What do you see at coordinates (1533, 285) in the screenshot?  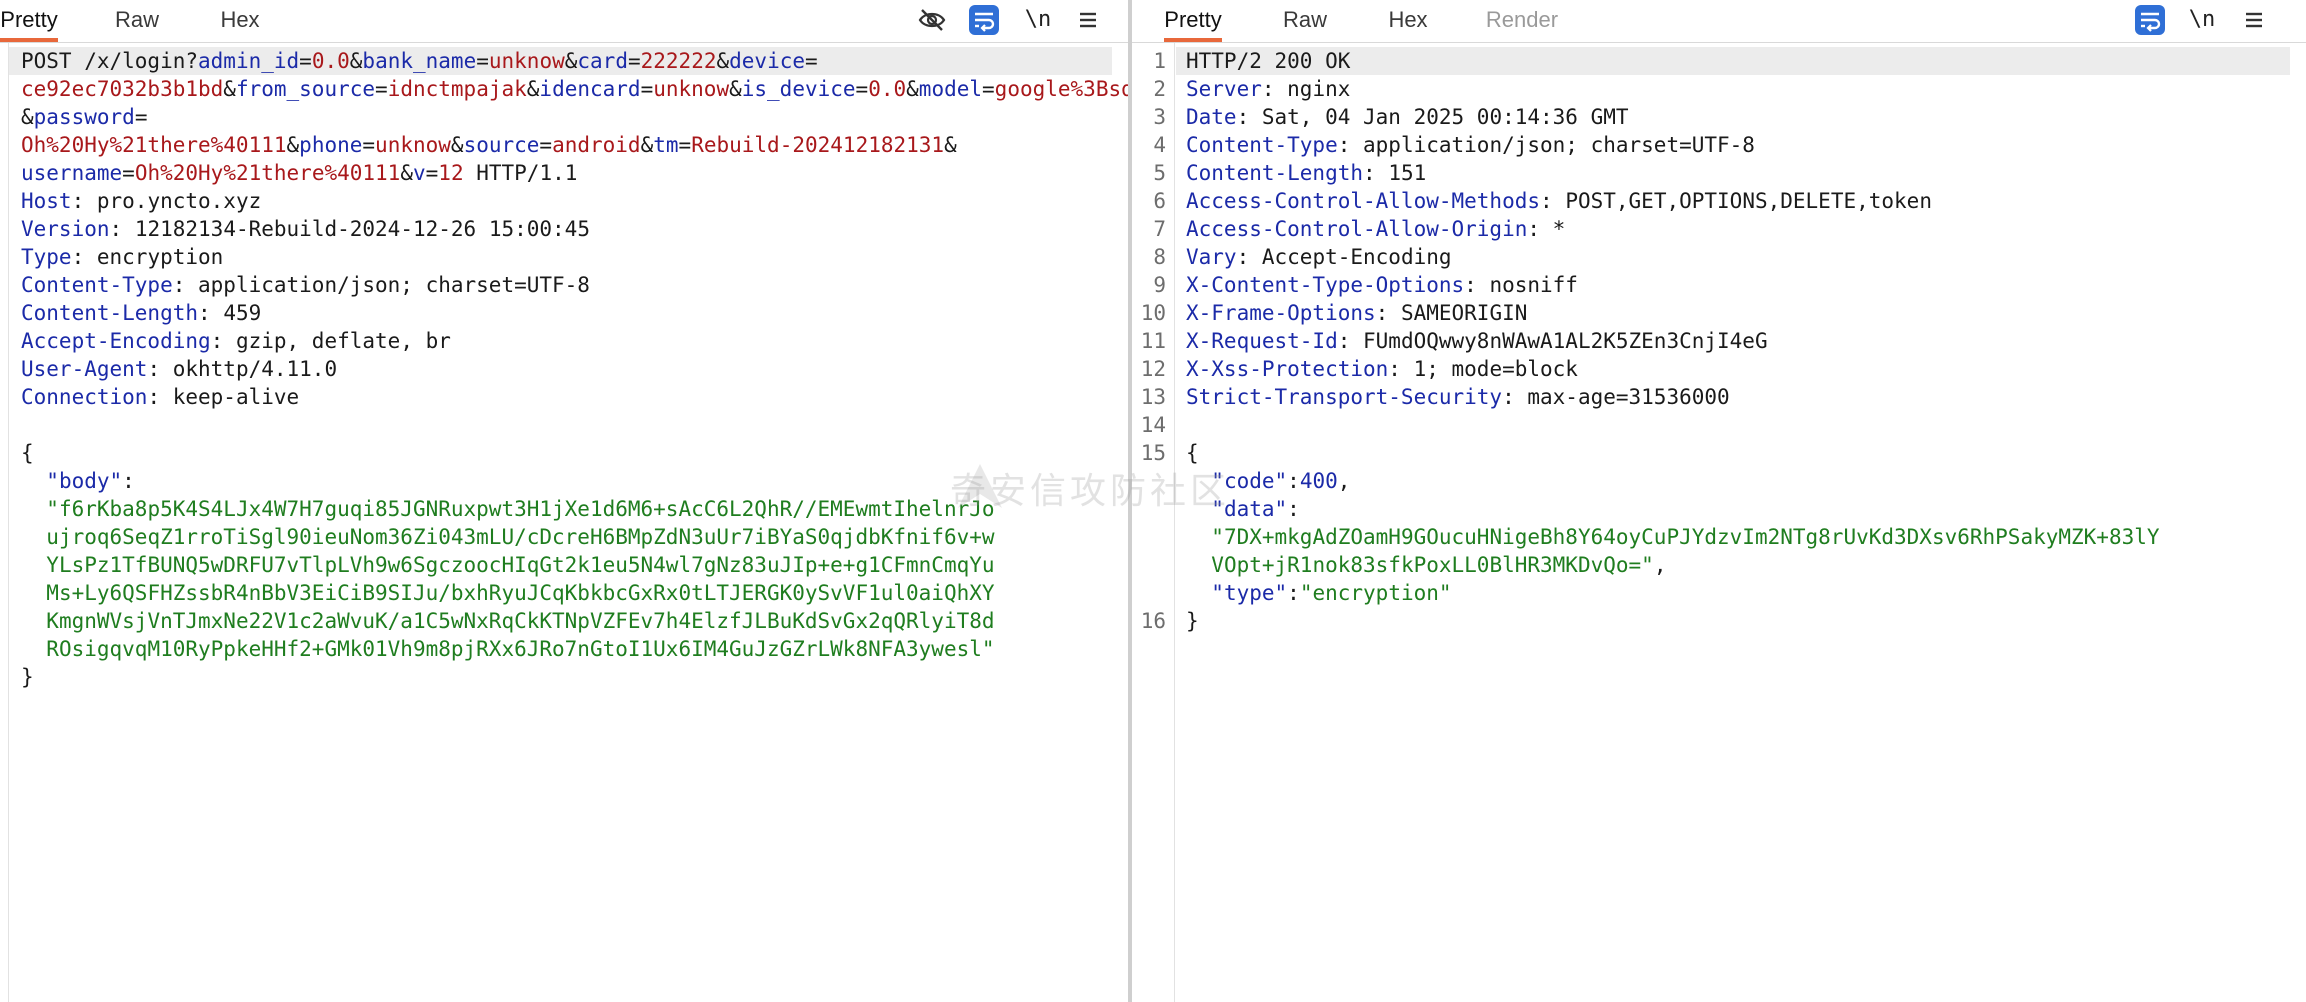 I see `header-value: nosniff` at bounding box center [1533, 285].